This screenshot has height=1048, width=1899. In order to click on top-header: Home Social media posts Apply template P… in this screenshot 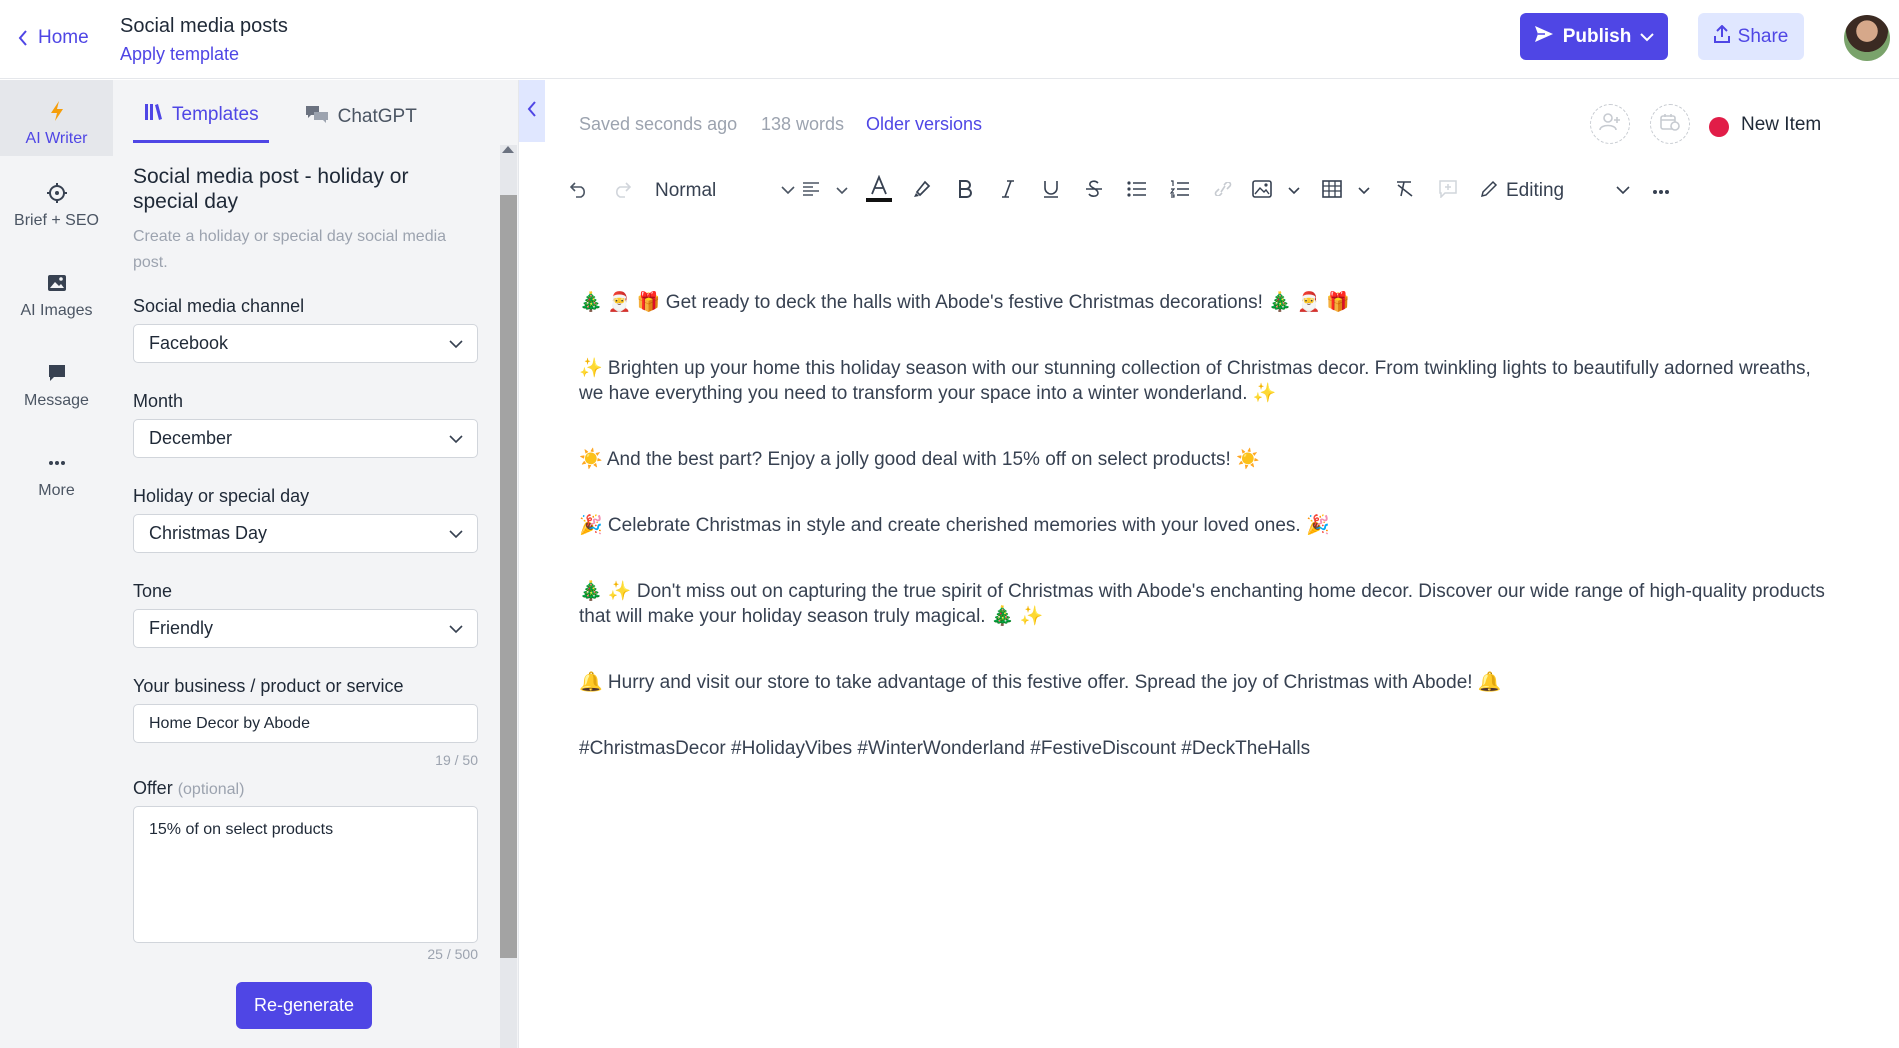, I will do `click(949, 39)`.